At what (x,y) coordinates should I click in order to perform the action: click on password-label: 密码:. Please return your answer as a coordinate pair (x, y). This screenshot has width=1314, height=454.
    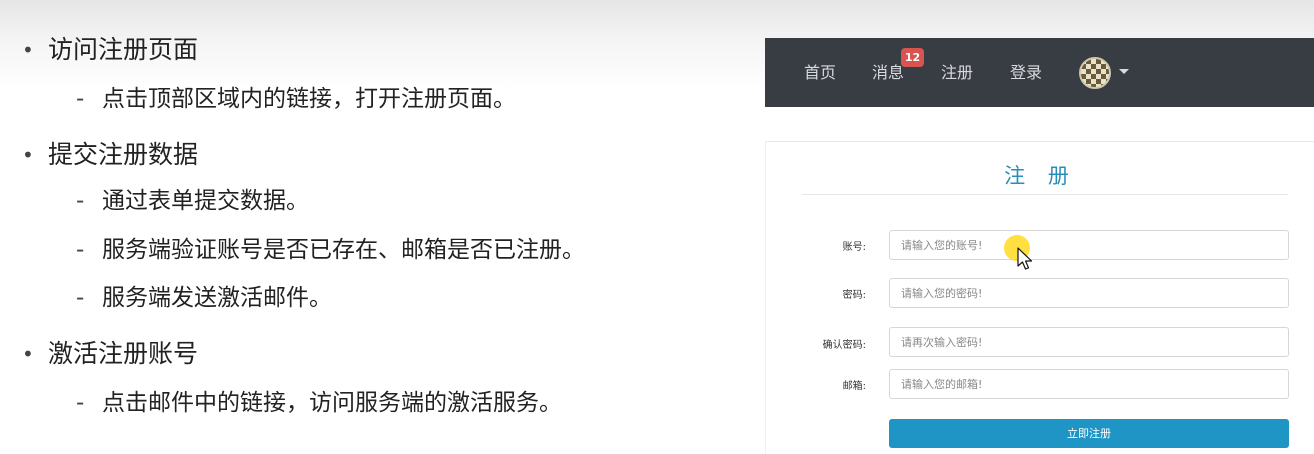
    Looking at the image, I should click on (854, 295).